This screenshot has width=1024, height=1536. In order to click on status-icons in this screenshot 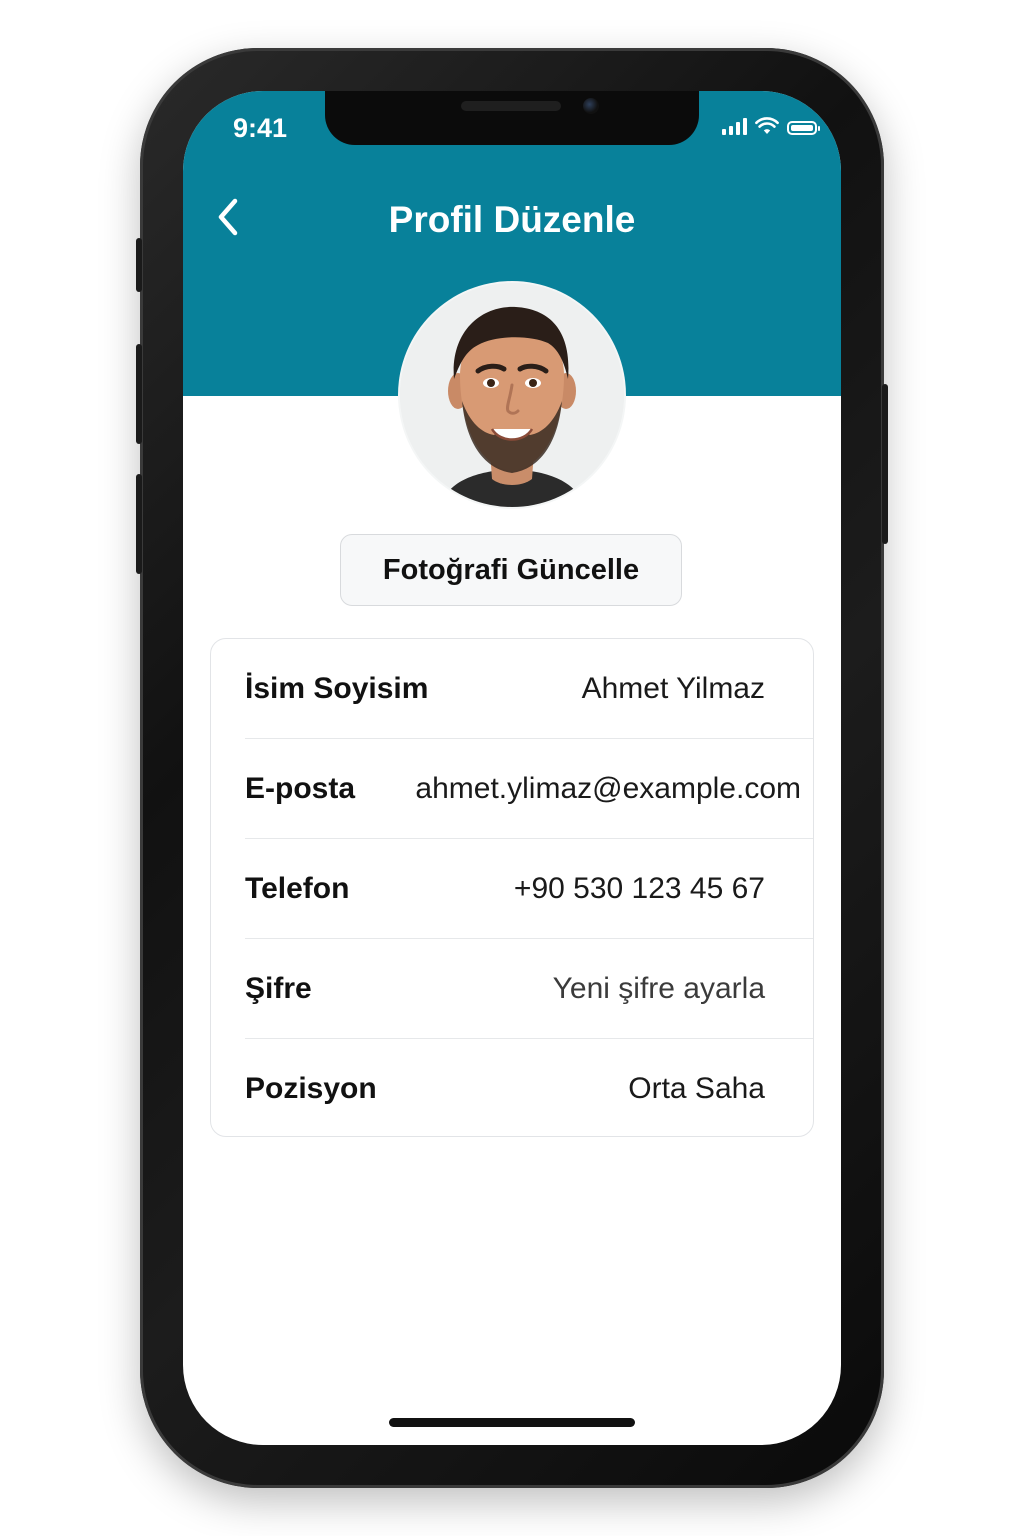, I will do `click(771, 126)`.